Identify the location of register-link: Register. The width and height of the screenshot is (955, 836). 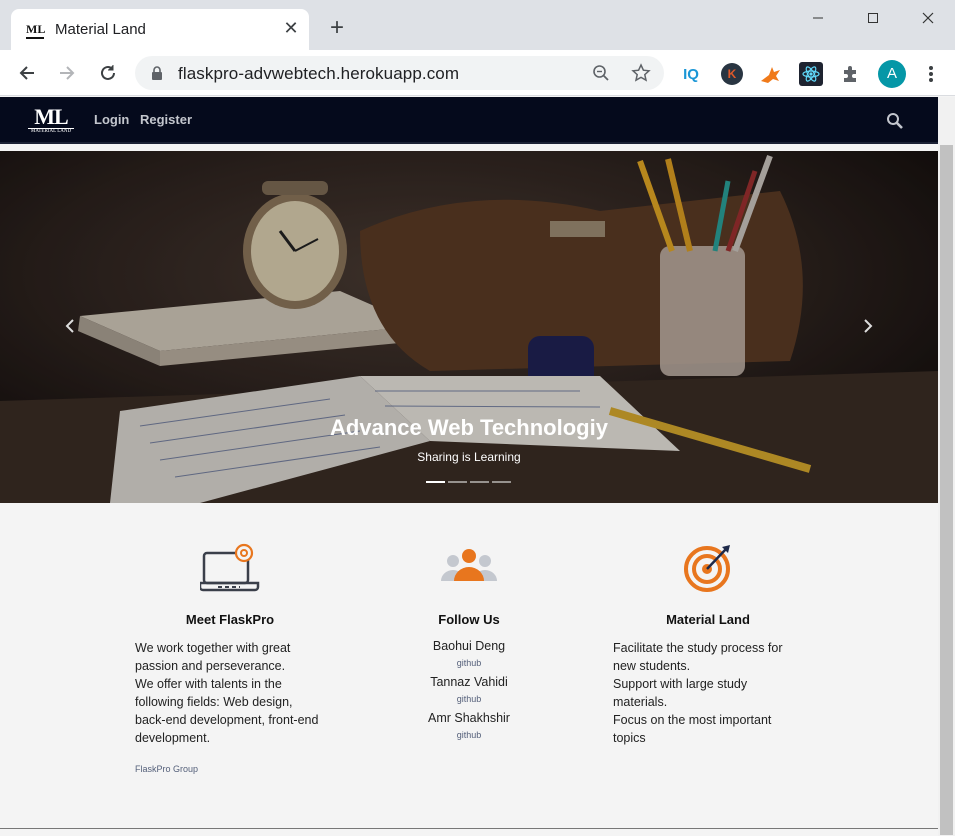
(166, 119).